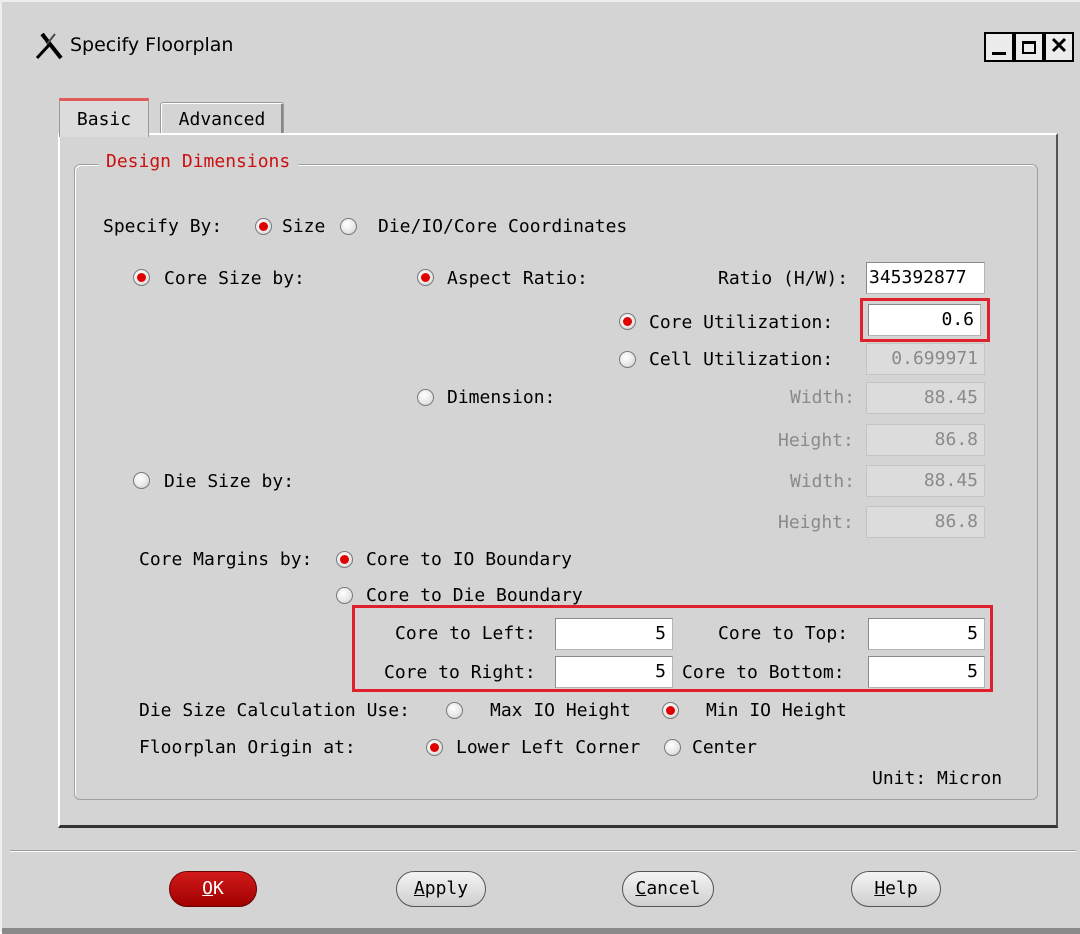 The height and width of the screenshot is (934, 1080). I want to click on specify-by-coordinates-radio, so click(348, 226).